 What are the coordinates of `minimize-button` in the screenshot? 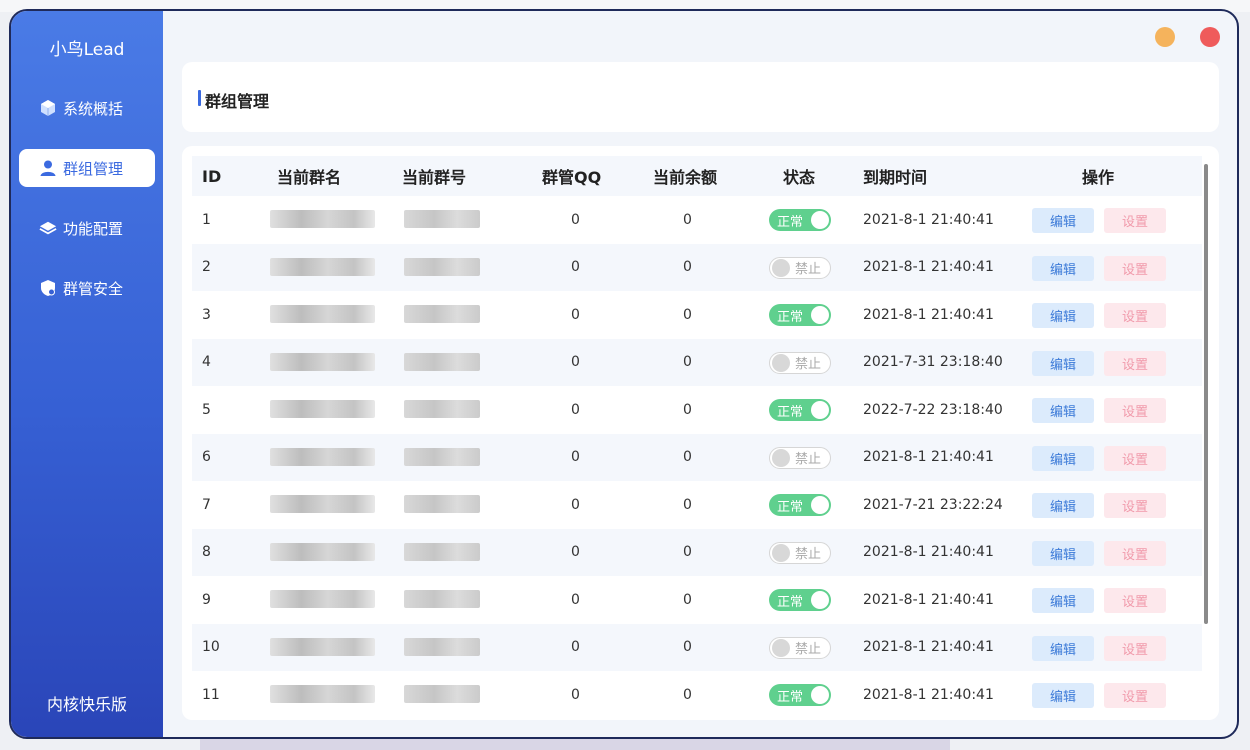 It's located at (1165, 37).